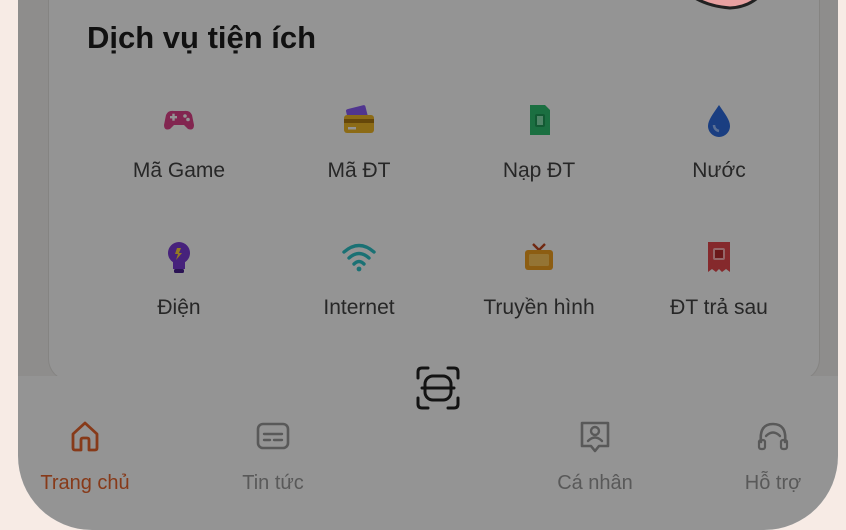 This screenshot has height=530, width=846. I want to click on nav-item-support: Hỗ trợ, so click(773, 455).